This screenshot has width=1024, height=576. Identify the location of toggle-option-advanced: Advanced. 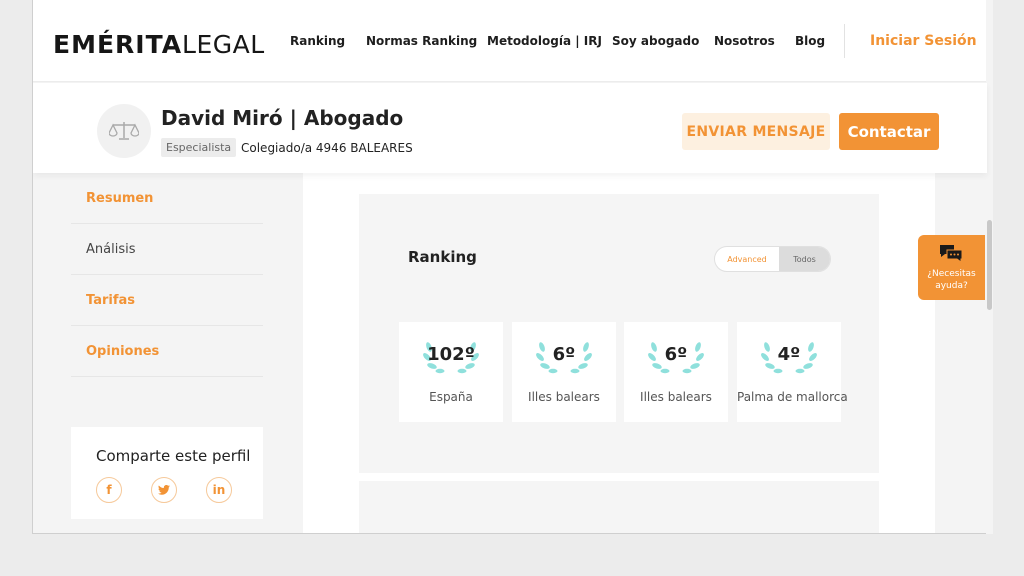
(747, 259).